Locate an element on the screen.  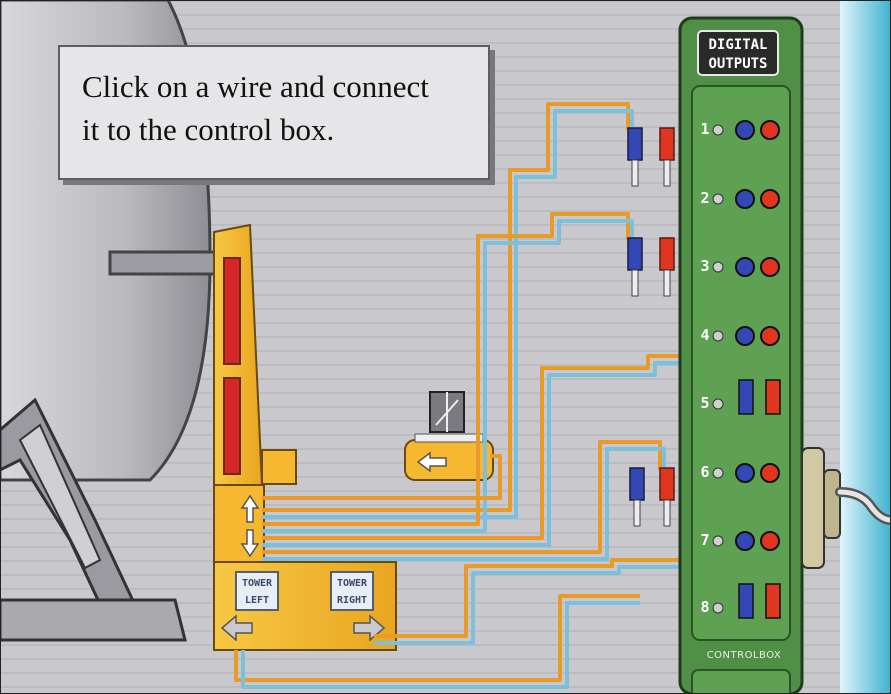
tower-right-line-2: RIGHT is located at coordinates (352, 600).